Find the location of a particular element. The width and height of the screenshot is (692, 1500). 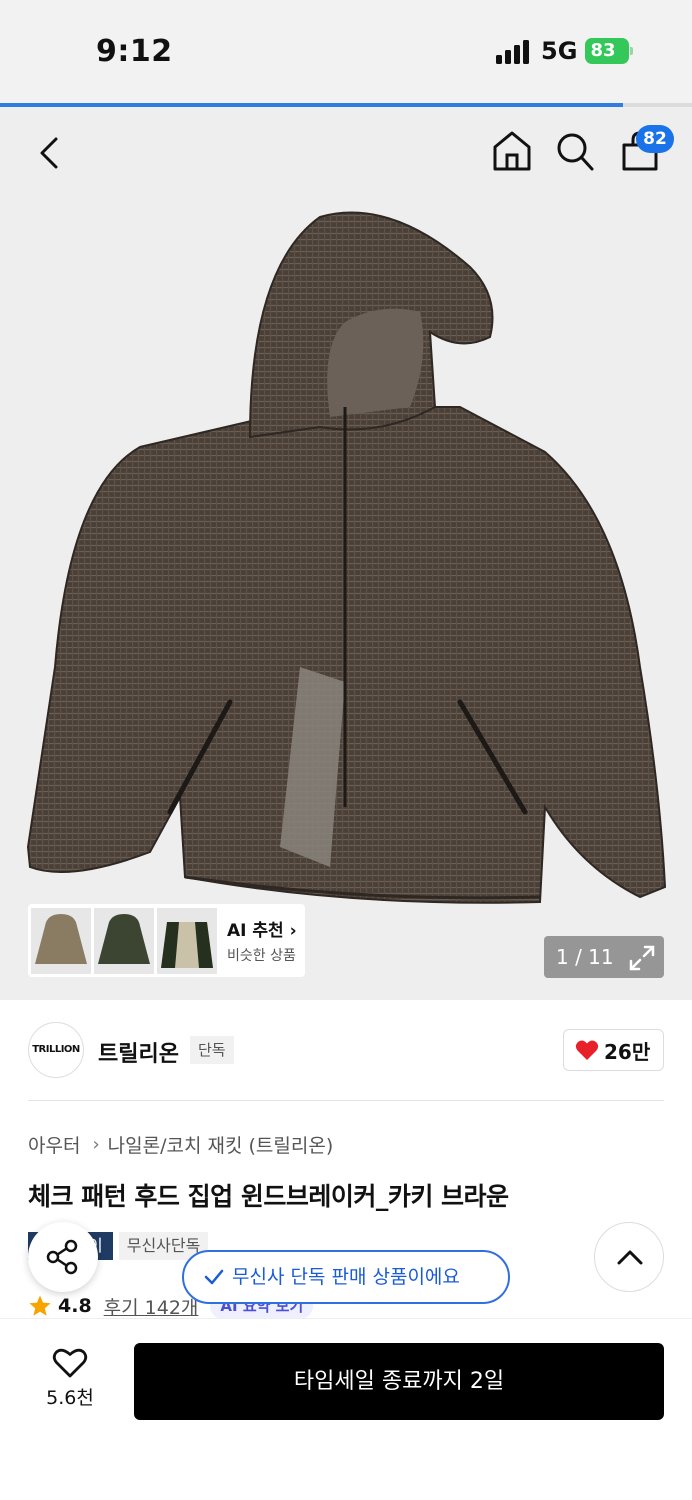

rating-score: 4.8 is located at coordinates (75, 1306).